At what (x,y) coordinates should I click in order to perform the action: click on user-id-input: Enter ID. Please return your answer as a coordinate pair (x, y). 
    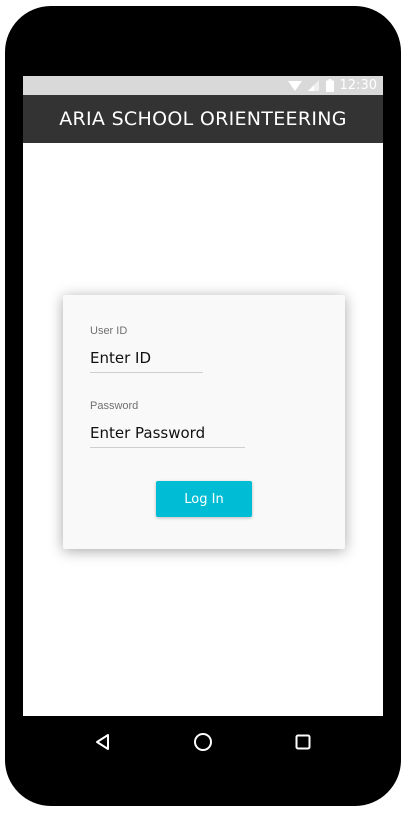
    Looking at the image, I should click on (120, 358).